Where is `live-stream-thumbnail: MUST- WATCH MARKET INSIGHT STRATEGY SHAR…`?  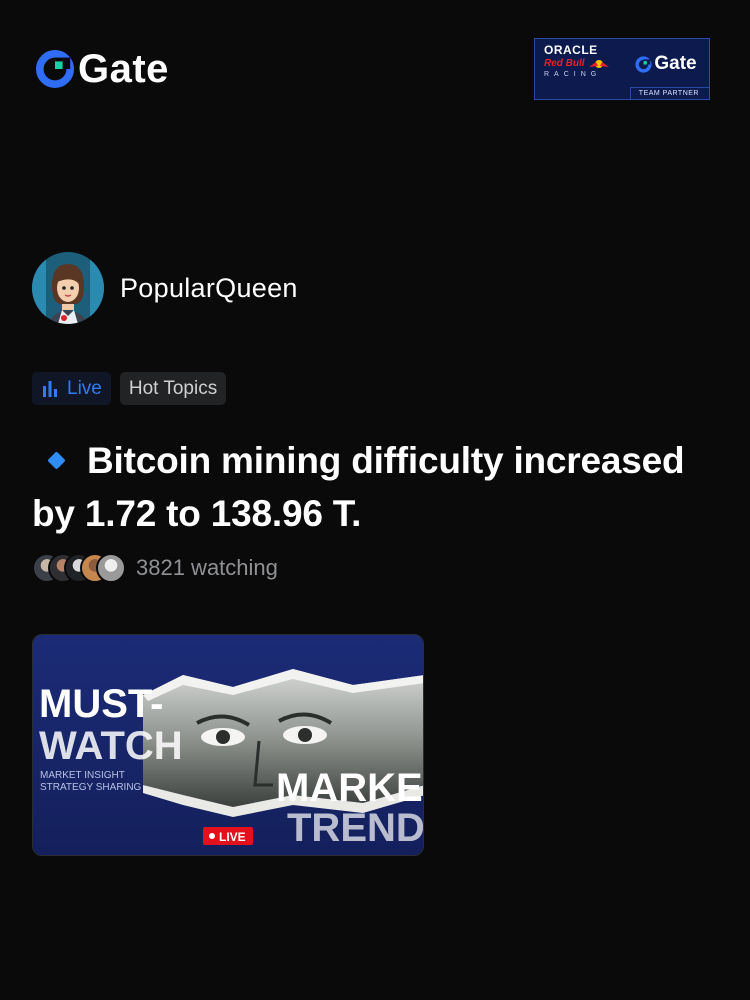
live-stream-thumbnail: MUST- WATCH MARKET INSIGHT STRATEGY SHAR… is located at coordinates (228, 745).